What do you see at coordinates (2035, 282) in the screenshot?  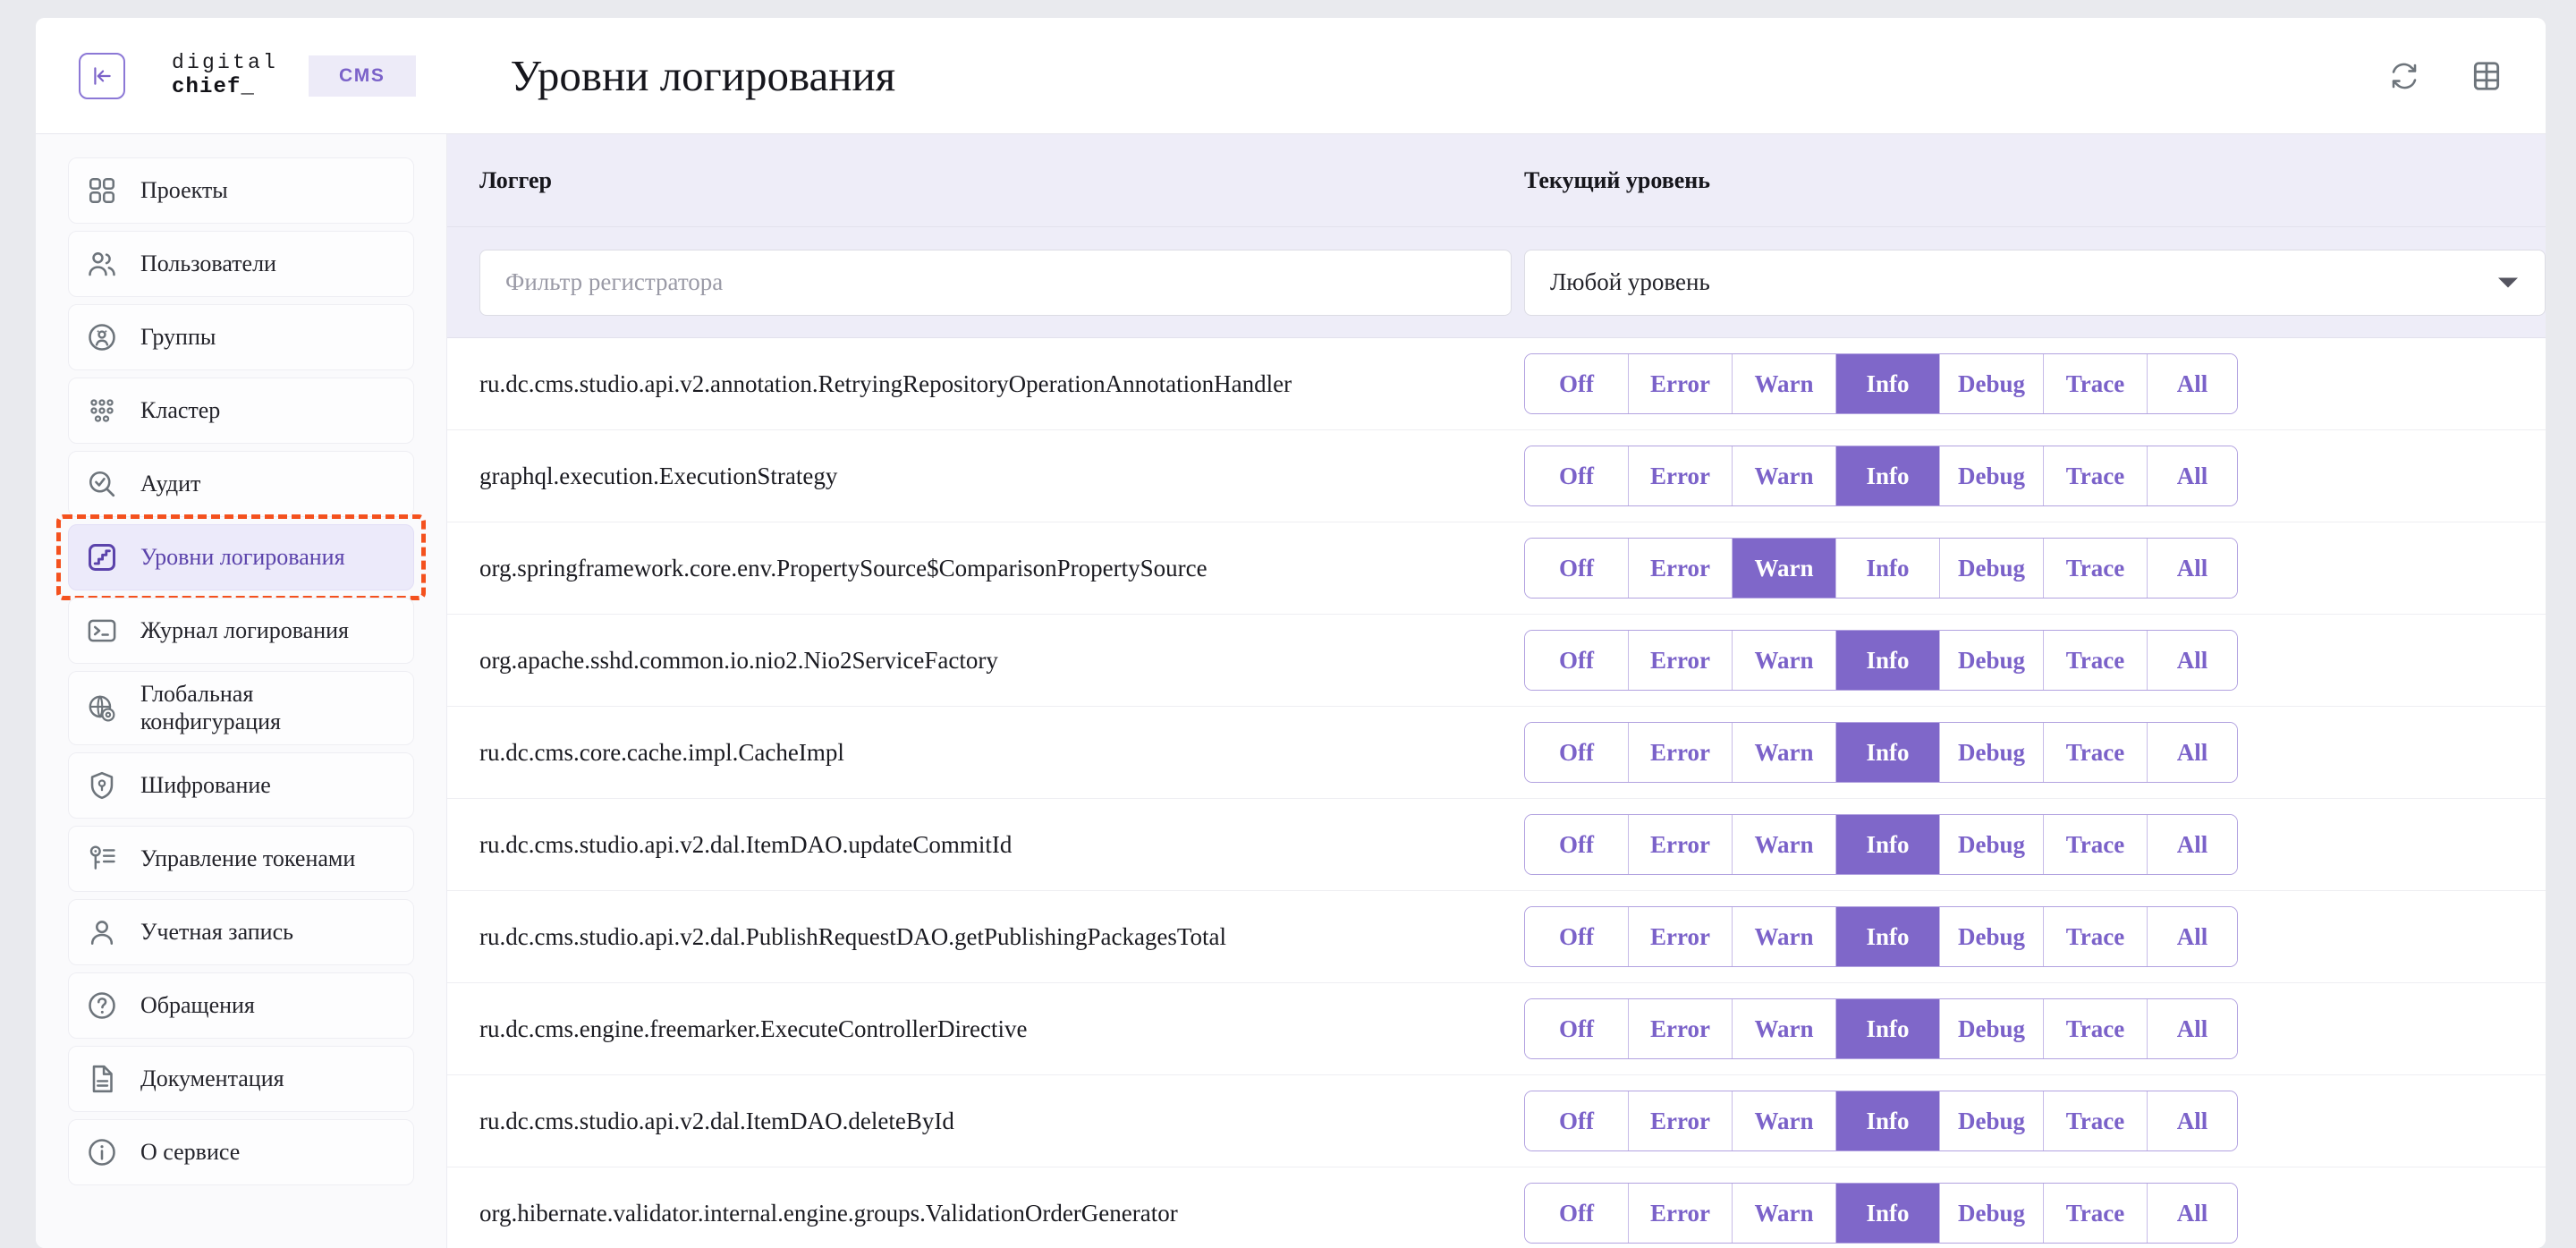 I see `level-filter-select: Любой уровень` at bounding box center [2035, 282].